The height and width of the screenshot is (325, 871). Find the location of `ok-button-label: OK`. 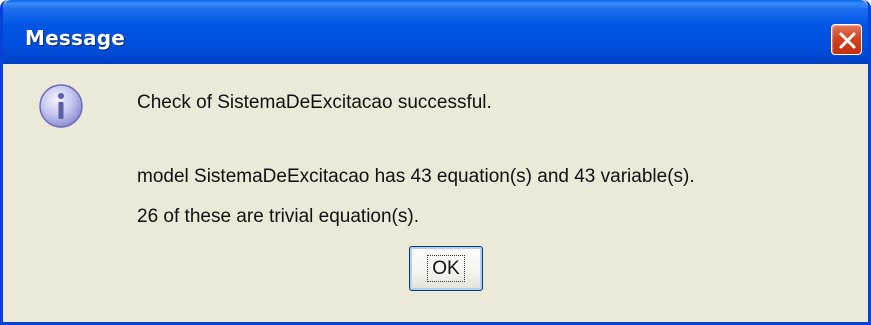

ok-button-label: OK is located at coordinates (446, 268).